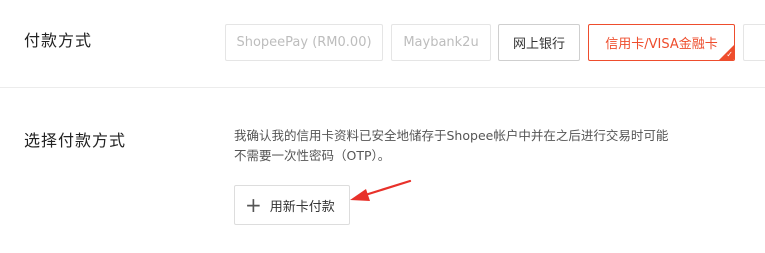 The width and height of the screenshot is (765, 253). Describe the element at coordinates (253, 205) in the screenshot. I see `plus-icon: +` at that location.